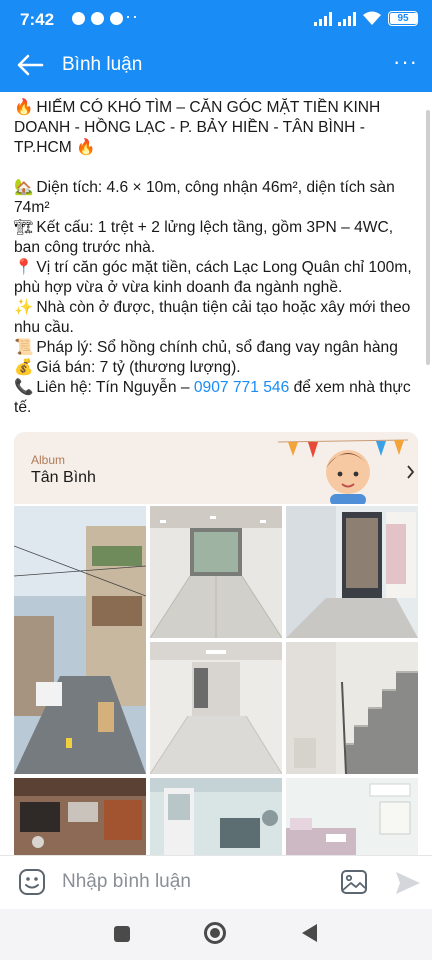 This screenshot has width=432, height=960. Describe the element at coordinates (24, 267) in the screenshot. I see `pin-icon: 📍` at that location.